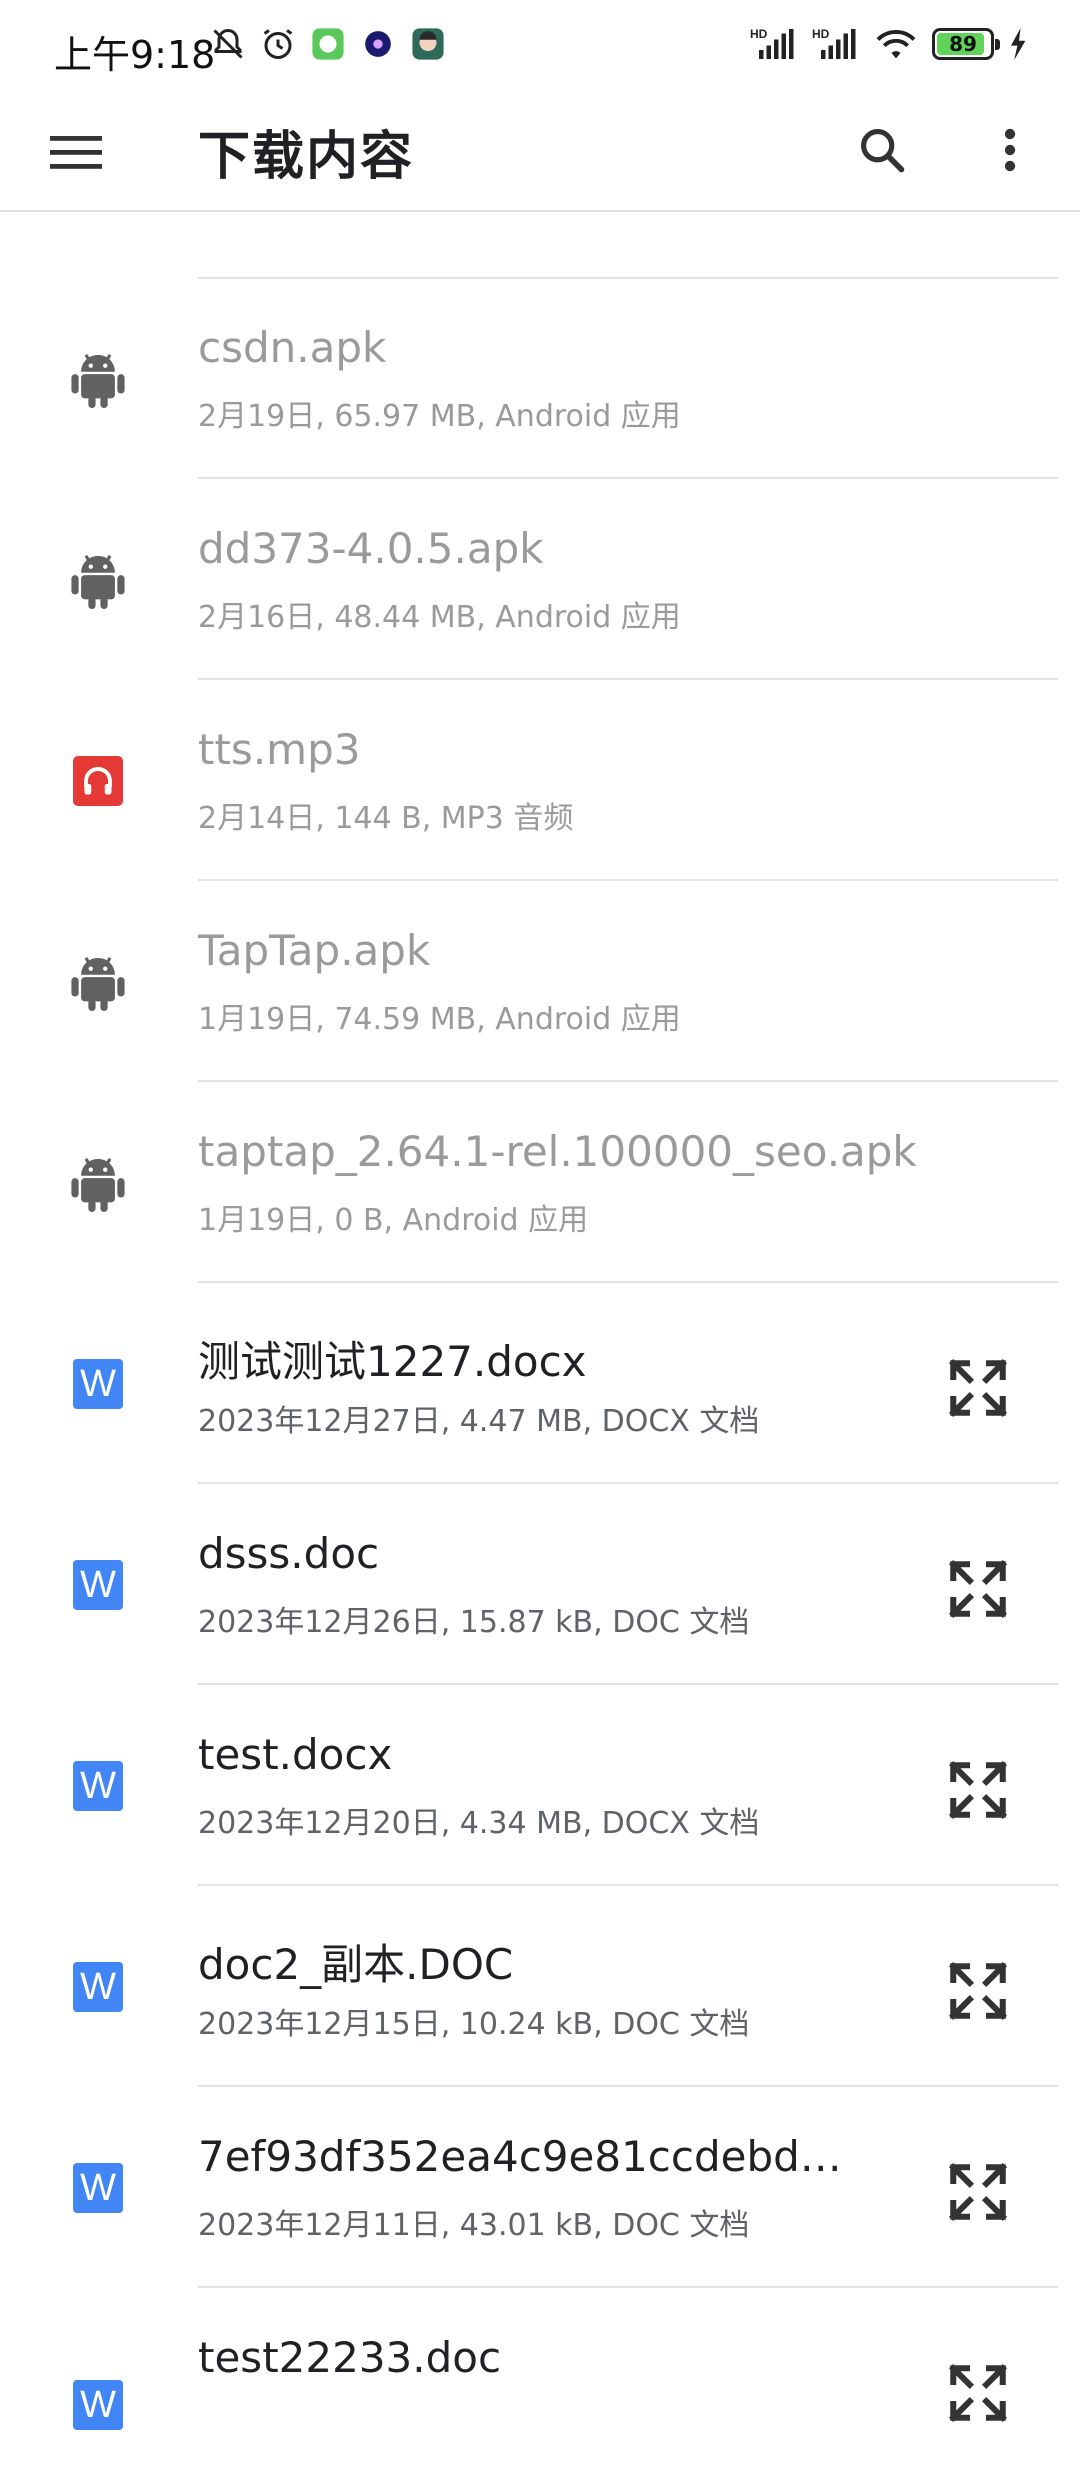 This screenshot has height=2489, width=1080. Describe the element at coordinates (540, 1585) in the screenshot. I see `file-row: W dsss.doc 2023年12月26日, 15.87 kB, DOC 文档` at that location.